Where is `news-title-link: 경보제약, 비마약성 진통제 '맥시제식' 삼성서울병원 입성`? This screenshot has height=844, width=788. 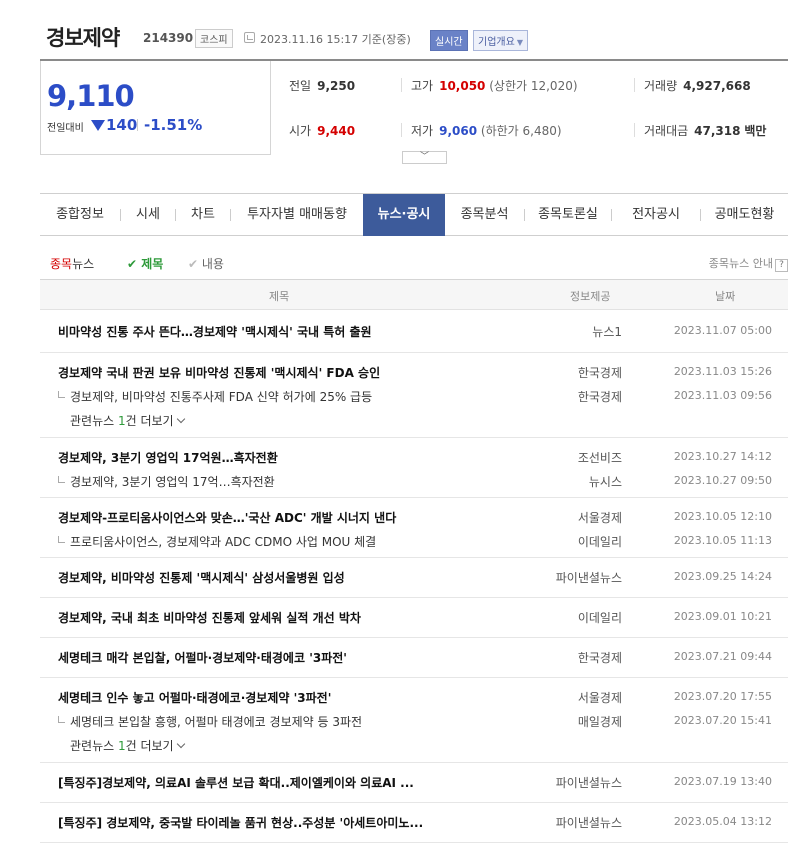 news-title-link: 경보제약, 비마약성 진통제 '맥시제식' 삼성서울병원 입성 is located at coordinates (201, 577).